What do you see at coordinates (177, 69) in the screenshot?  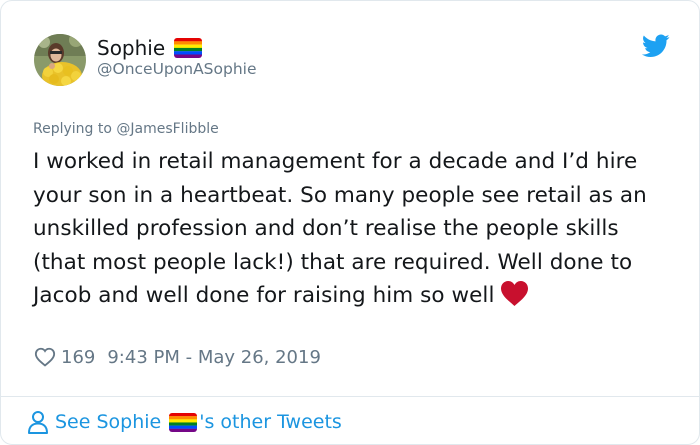 I see `author-handle: @OnceUponASophie` at bounding box center [177, 69].